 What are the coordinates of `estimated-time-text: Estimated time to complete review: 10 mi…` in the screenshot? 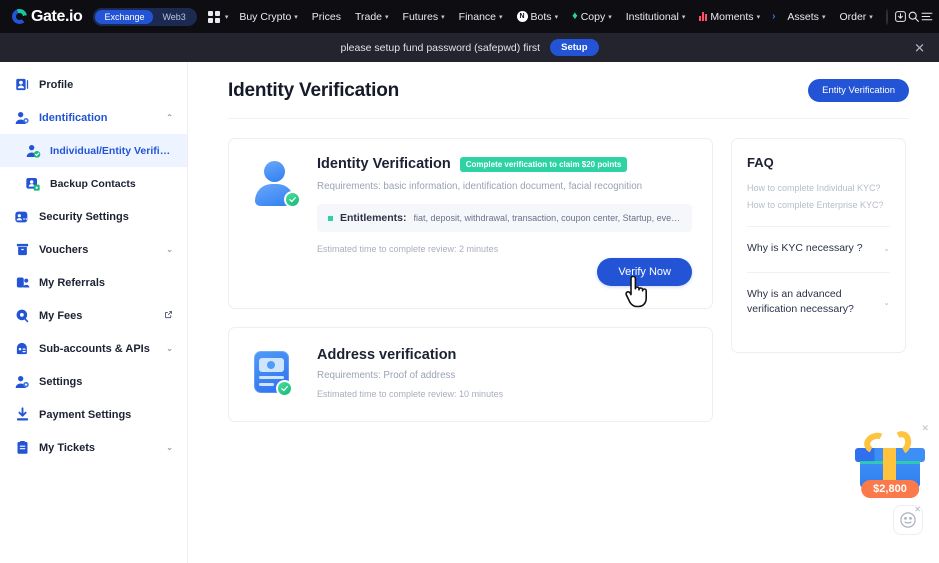 It's located at (410, 394).